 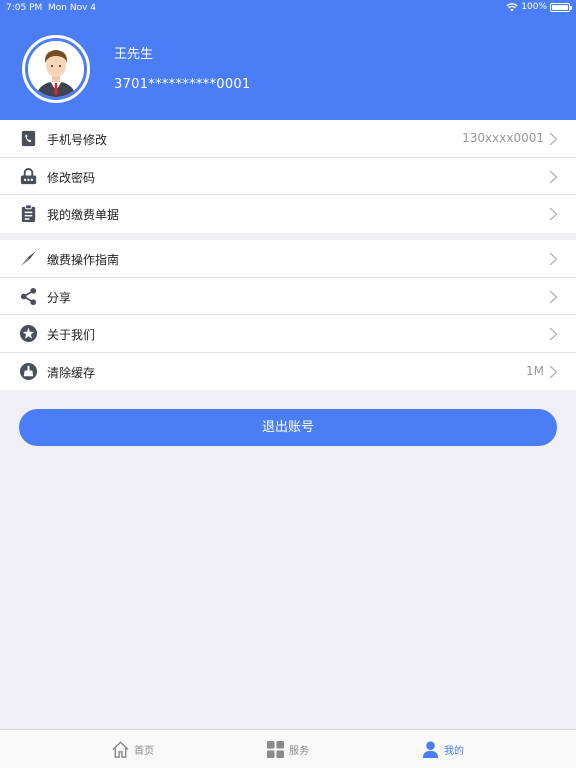 What do you see at coordinates (454, 751) in the screenshot?
I see `tab-label: 我的` at bounding box center [454, 751].